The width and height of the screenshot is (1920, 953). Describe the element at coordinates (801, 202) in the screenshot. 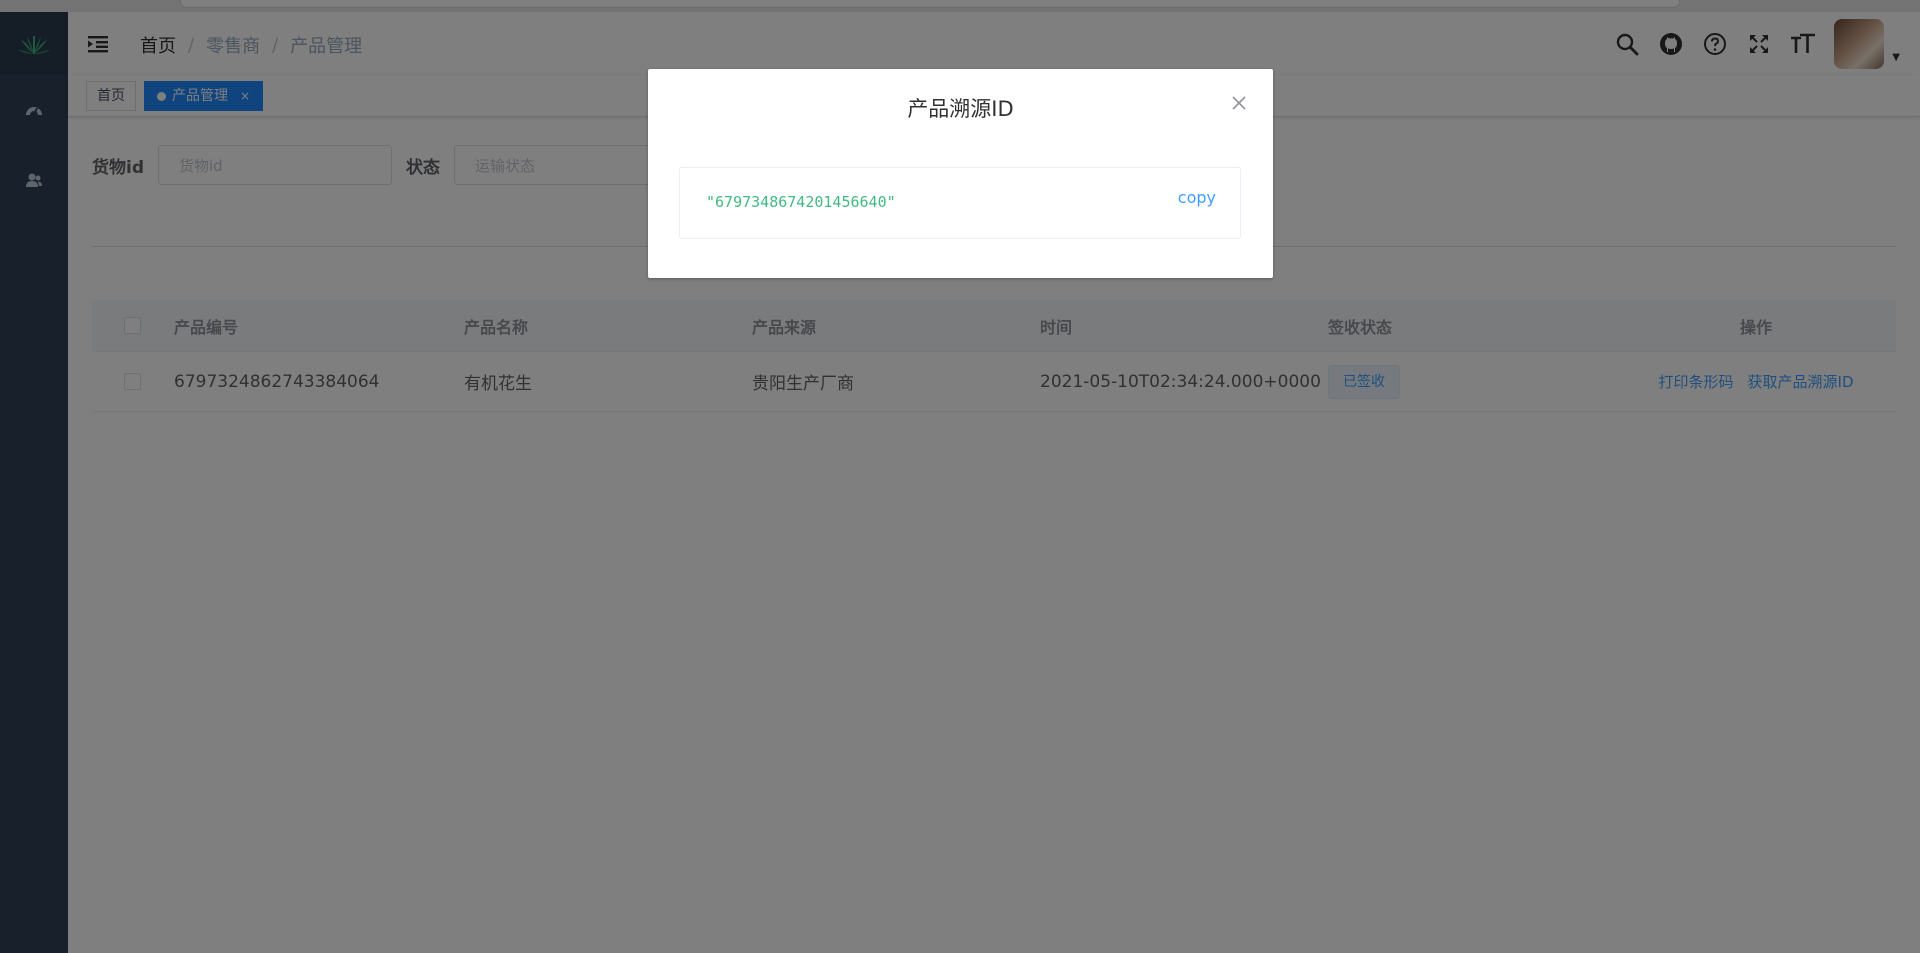

I see `trace-id-code: "6797348674201456640"` at that location.